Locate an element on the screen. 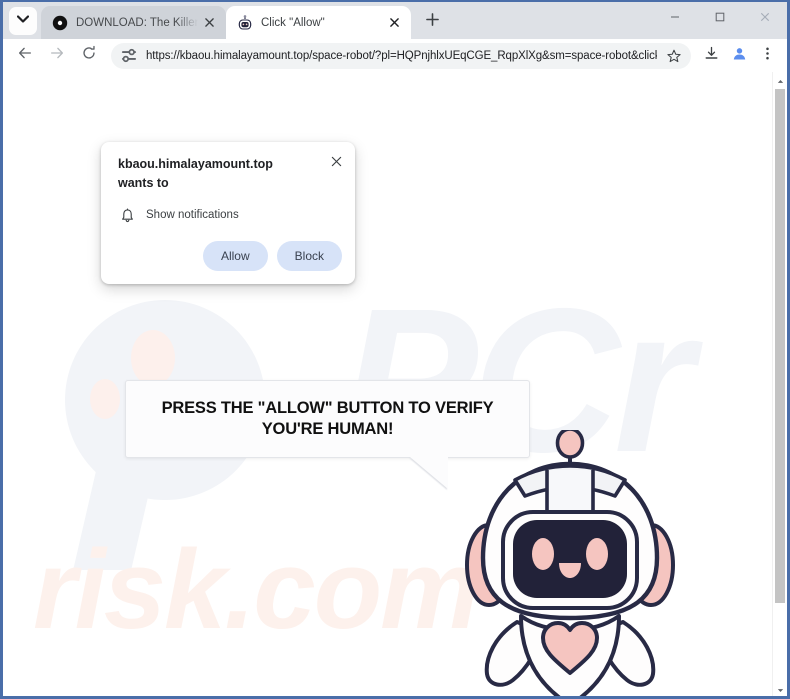  robot-face-screen is located at coordinates (570, 559).